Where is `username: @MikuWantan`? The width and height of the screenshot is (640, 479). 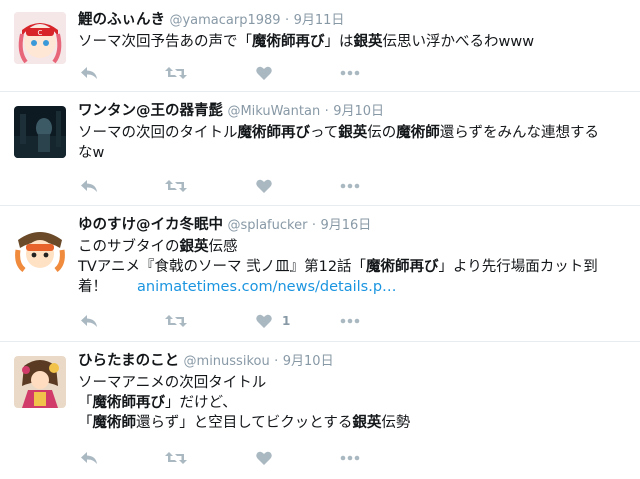
username: @MikuWantan is located at coordinates (273, 111).